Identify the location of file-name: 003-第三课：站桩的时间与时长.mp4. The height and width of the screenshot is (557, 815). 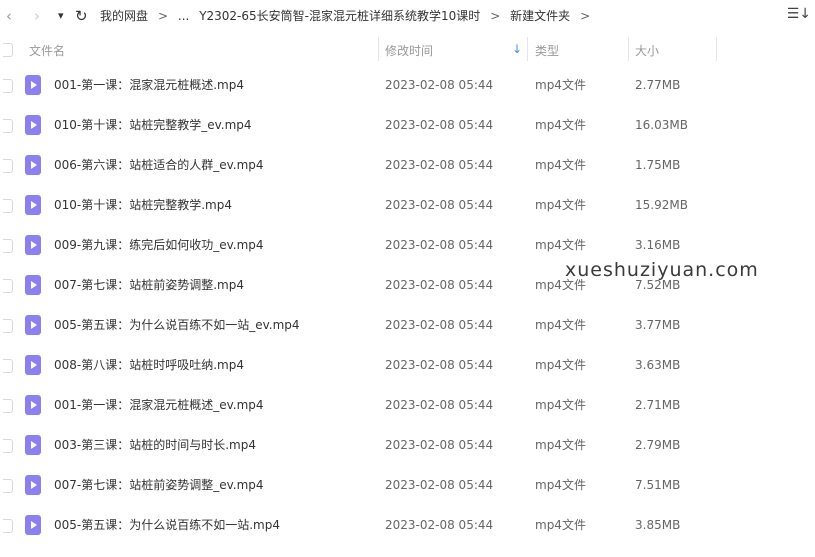
(155, 445).